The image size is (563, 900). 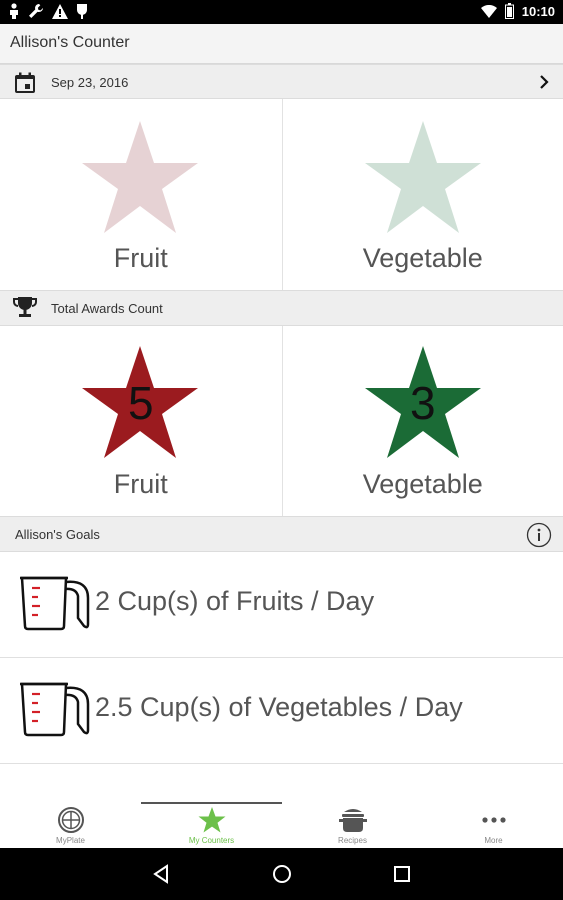 I want to click on back-icon, so click(x=161, y=874).